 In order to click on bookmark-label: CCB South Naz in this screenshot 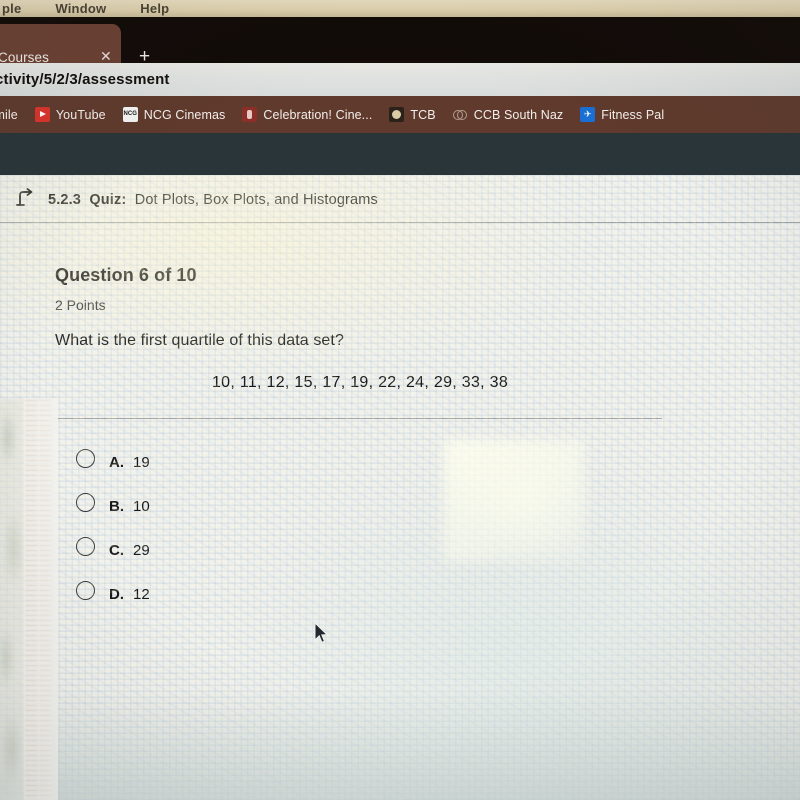, I will do `click(518, 114)`.